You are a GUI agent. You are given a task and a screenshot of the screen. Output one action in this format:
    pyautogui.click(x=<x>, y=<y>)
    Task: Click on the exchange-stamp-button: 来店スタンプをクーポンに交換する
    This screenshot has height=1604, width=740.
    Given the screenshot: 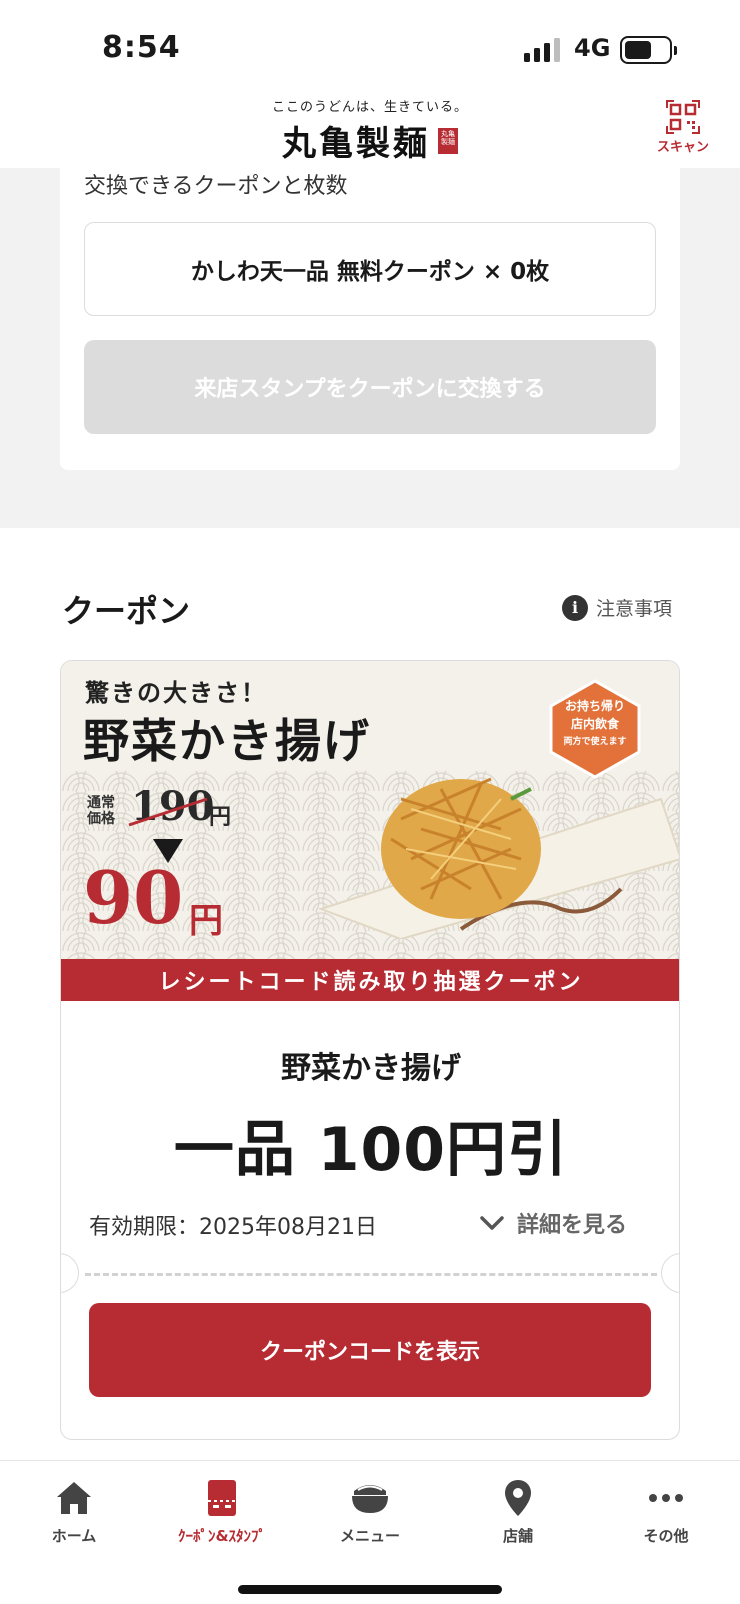 What is the action you would take?
    pyautogui.click(x=370, y=387)
    